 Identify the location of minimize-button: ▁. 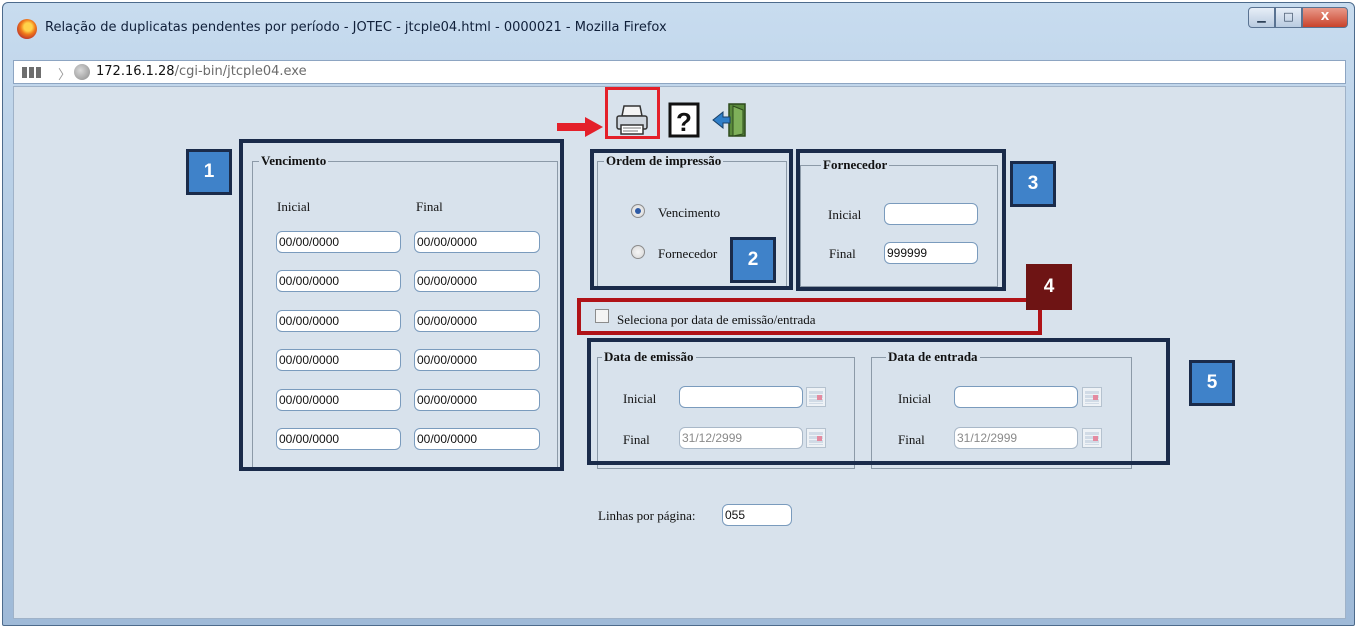
(1261, 17).